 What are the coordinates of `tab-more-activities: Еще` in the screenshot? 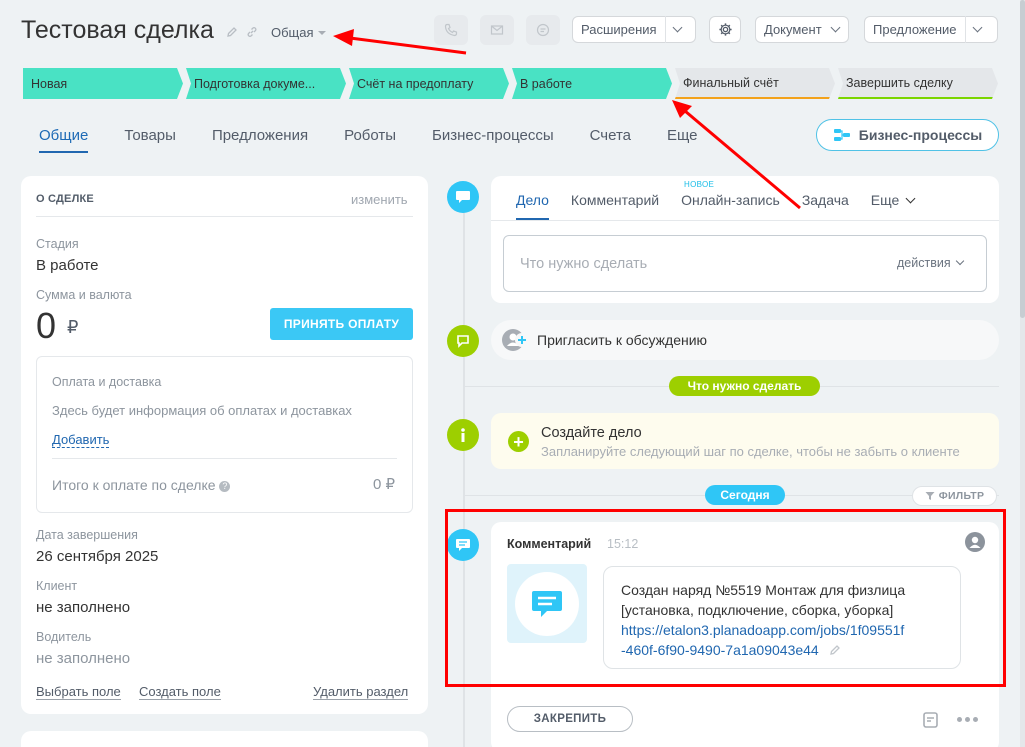 It's located at (893, 200).